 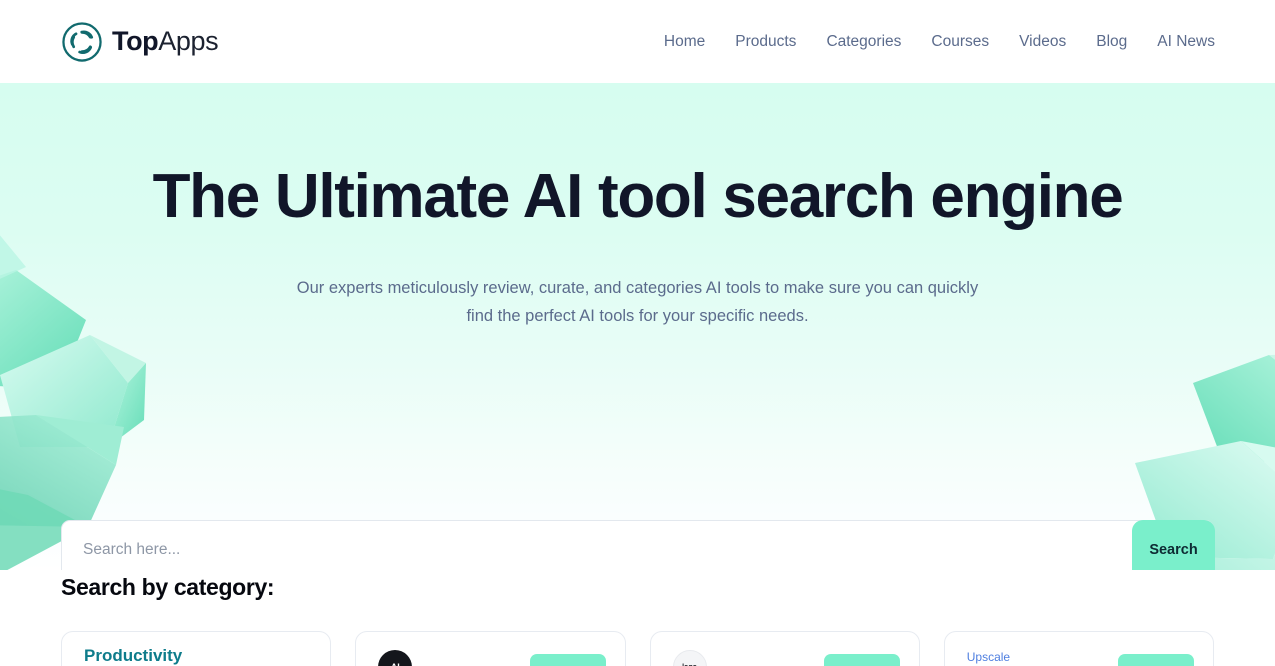 I want to click on nav-item-home: Home, so click(x=684, y=42).